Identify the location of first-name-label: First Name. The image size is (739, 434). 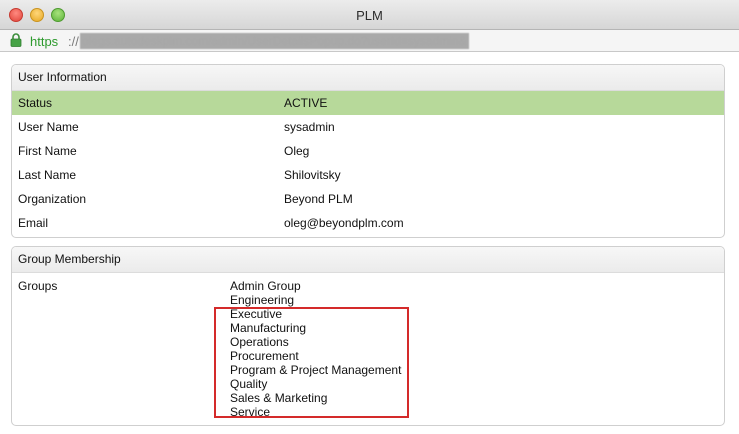
(47, 151).